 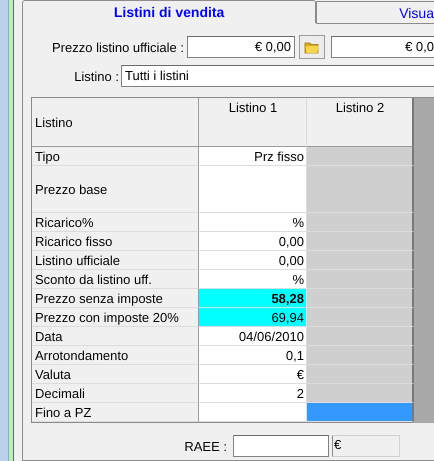 What do you see at coordinates (169, 11) in the screenshot?
I see `tab: Listini di vendita` at bounding box center [169, 11].